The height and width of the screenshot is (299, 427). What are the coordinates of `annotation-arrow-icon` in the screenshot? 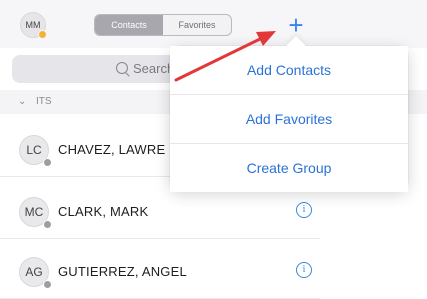 It's located at (225, 56).